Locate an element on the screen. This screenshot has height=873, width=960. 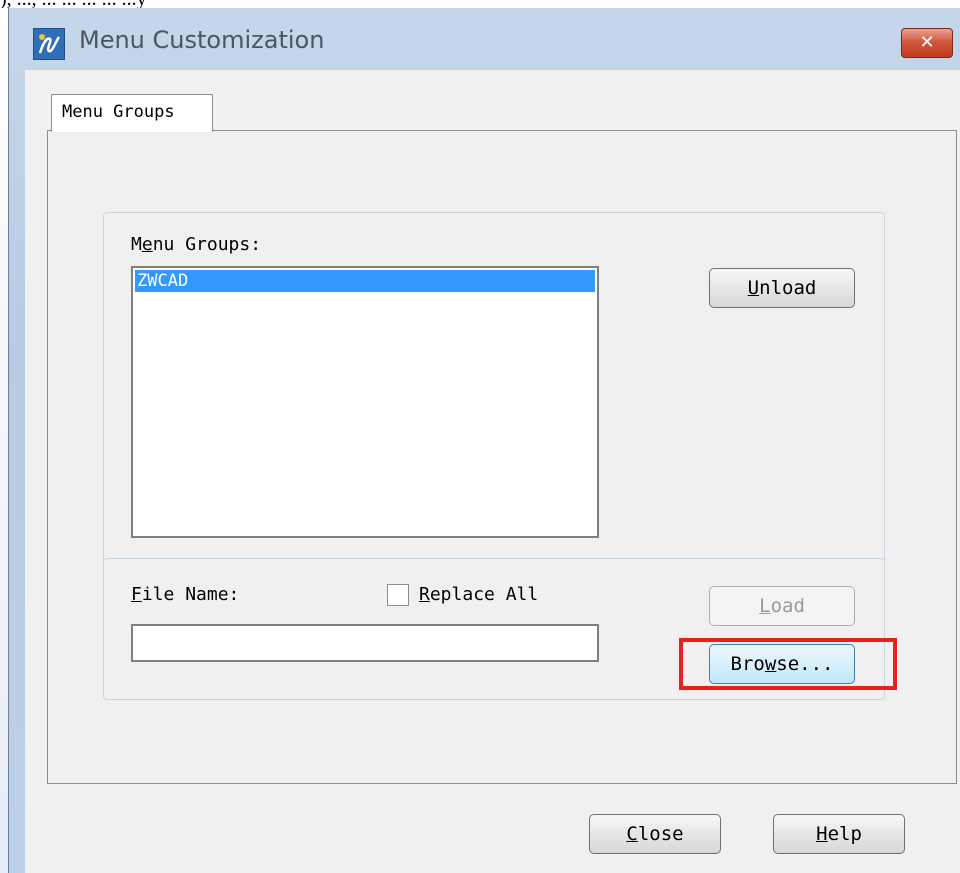
tab-menu-groups: Menu Groups is located at coordinates (132, 113).